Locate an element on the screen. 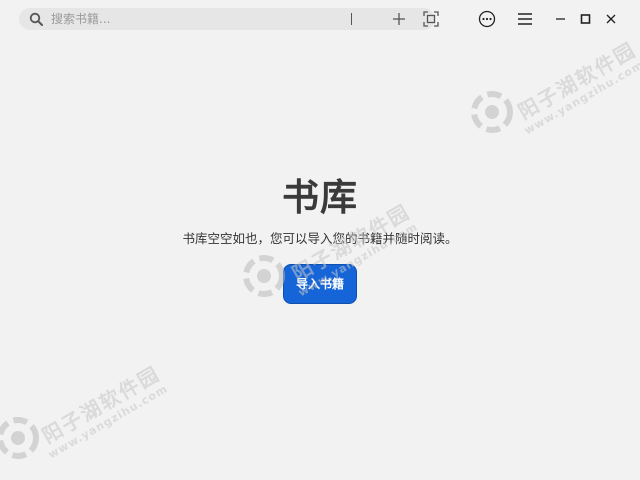  plus-icon is located at coordinates (399, 19).